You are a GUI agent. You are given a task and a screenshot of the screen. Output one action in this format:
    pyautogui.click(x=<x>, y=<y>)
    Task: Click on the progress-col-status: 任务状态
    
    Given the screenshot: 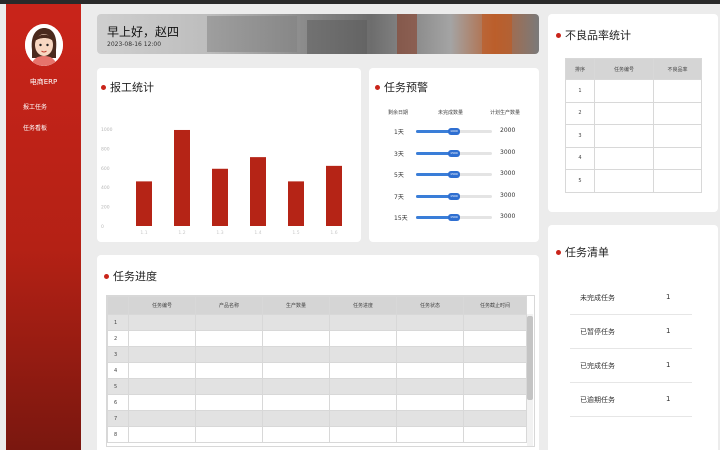 What is the action you would take?
    pyautogui.click(x=430, y=305)
    